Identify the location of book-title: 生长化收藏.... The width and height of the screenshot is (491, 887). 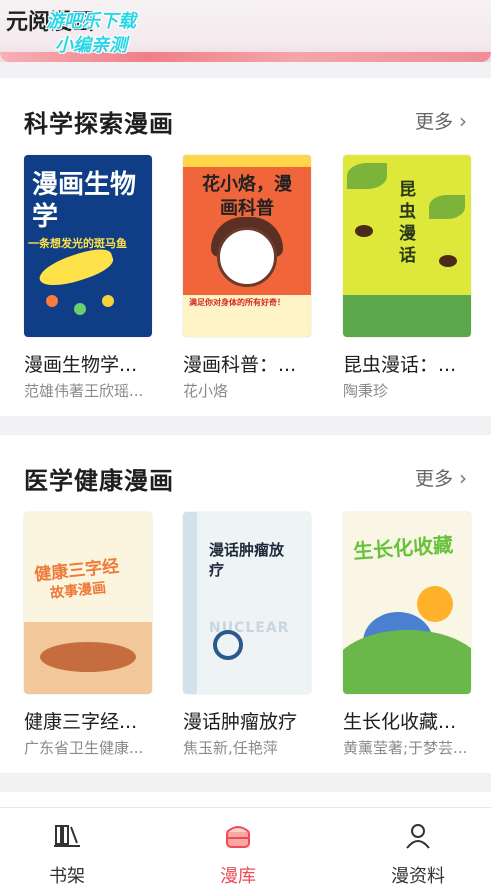
(400, 722).